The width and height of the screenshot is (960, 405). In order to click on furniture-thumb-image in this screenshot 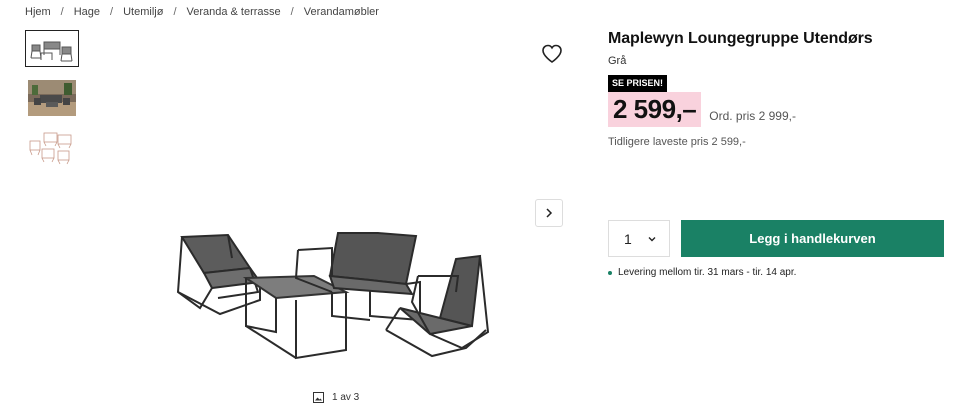, I will do `click(51, 51)`.